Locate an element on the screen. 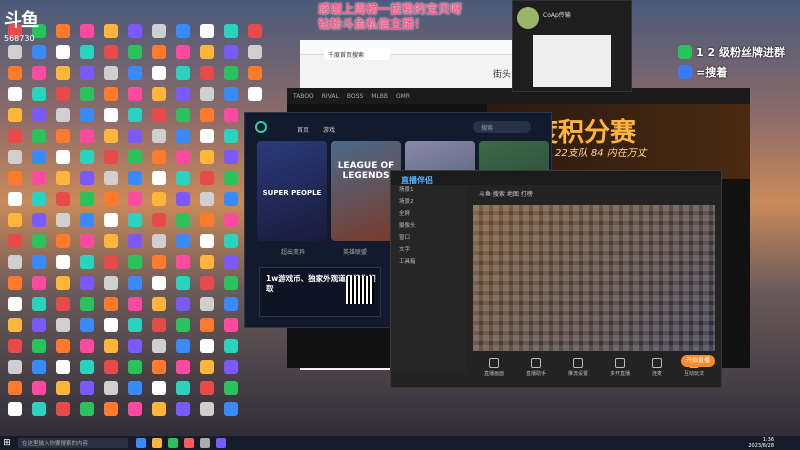 The image size is (800, 450). nav-games: 游戏 is located at coordinates (329, 130).